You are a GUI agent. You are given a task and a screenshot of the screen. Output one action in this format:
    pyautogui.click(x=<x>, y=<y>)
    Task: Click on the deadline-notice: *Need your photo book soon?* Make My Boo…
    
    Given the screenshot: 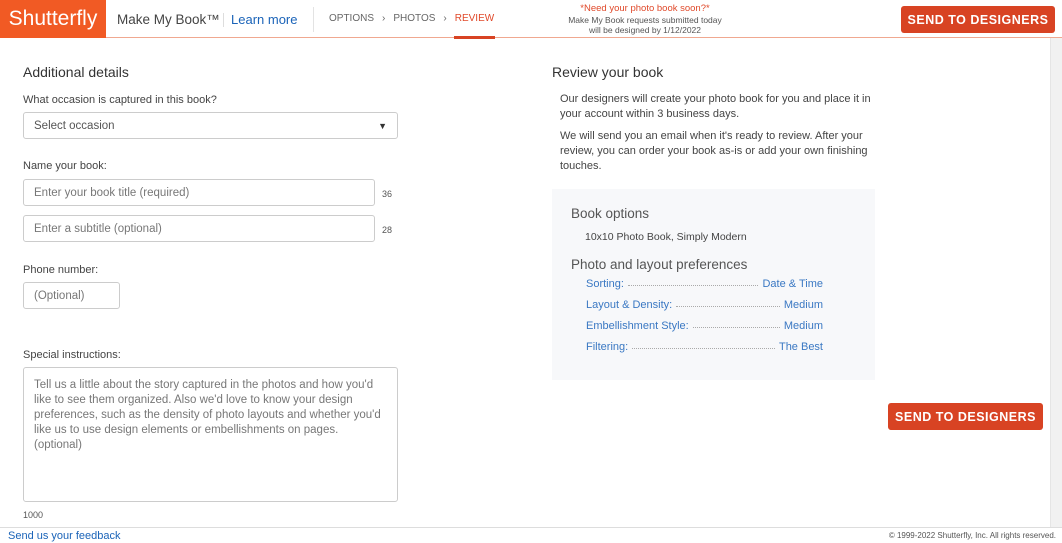 What is the action you would take?
    pyautogui.click(x=645, y=19)
    